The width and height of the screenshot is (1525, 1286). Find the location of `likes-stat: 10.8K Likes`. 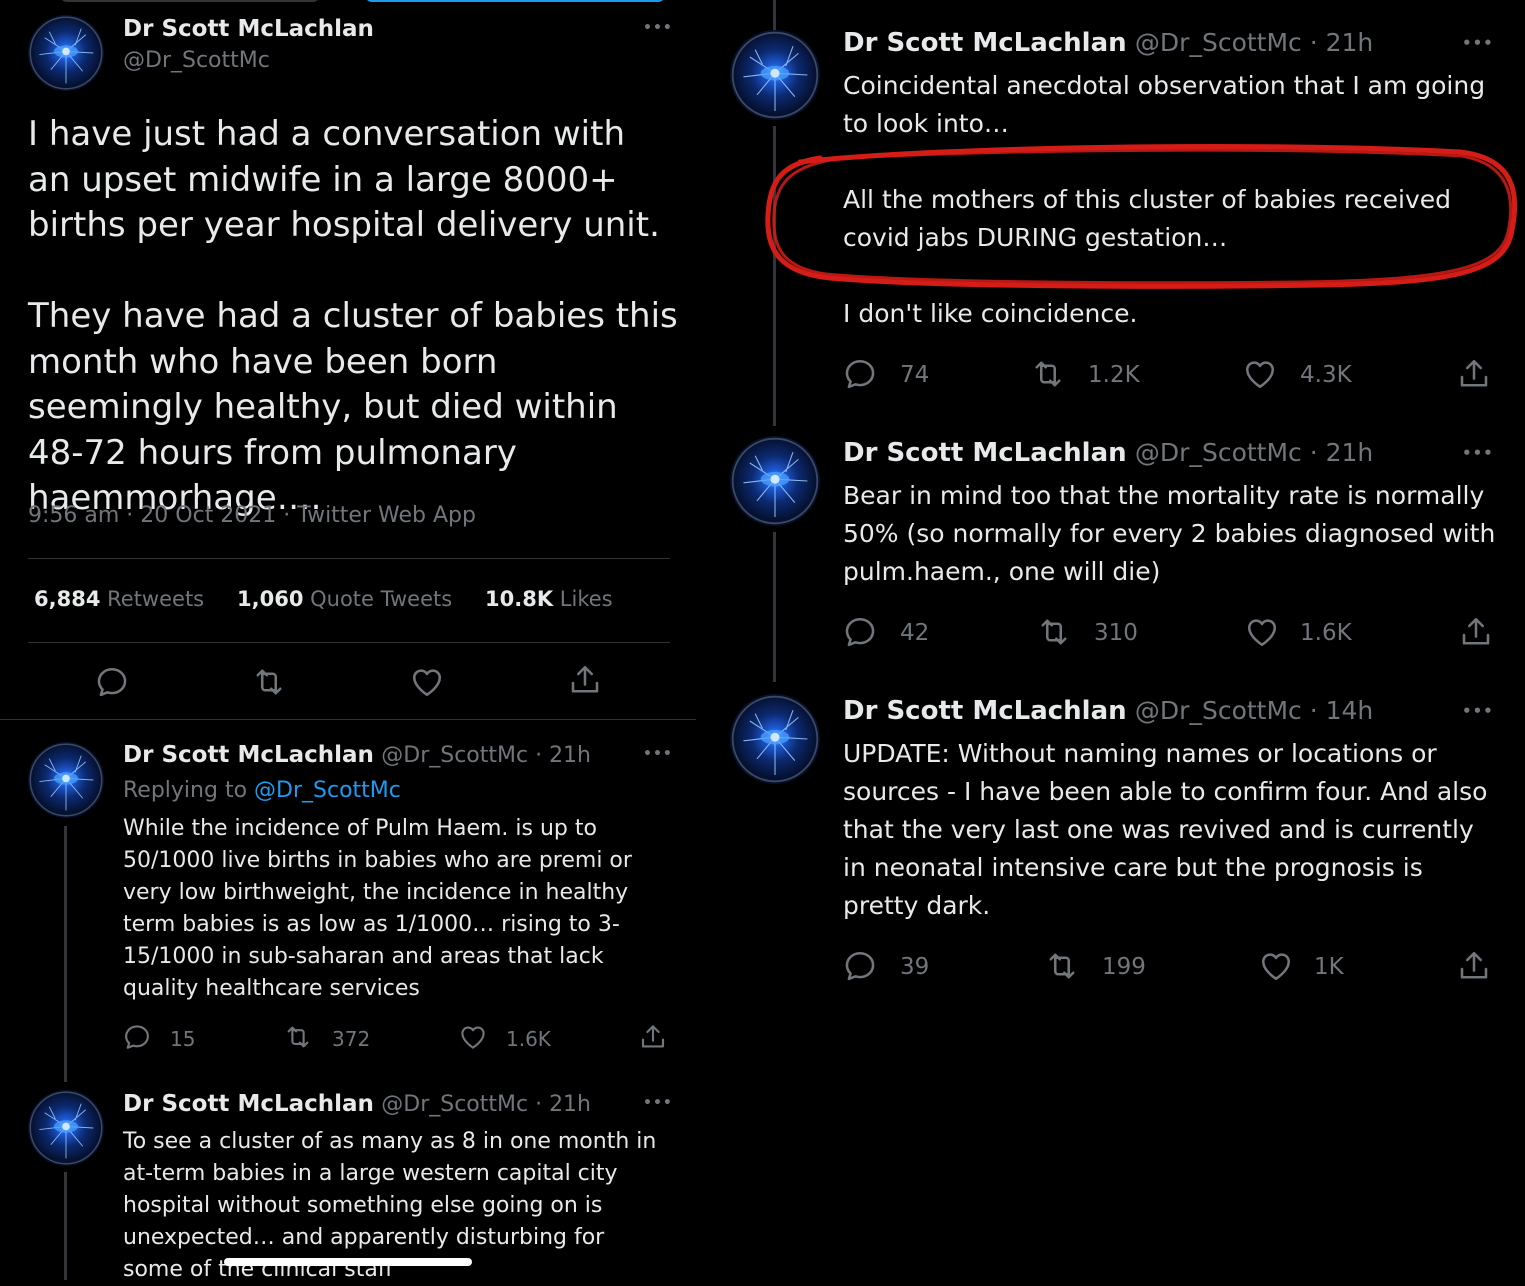

likes-stat: 10.8K Likes is located at coordinates (549, 599).